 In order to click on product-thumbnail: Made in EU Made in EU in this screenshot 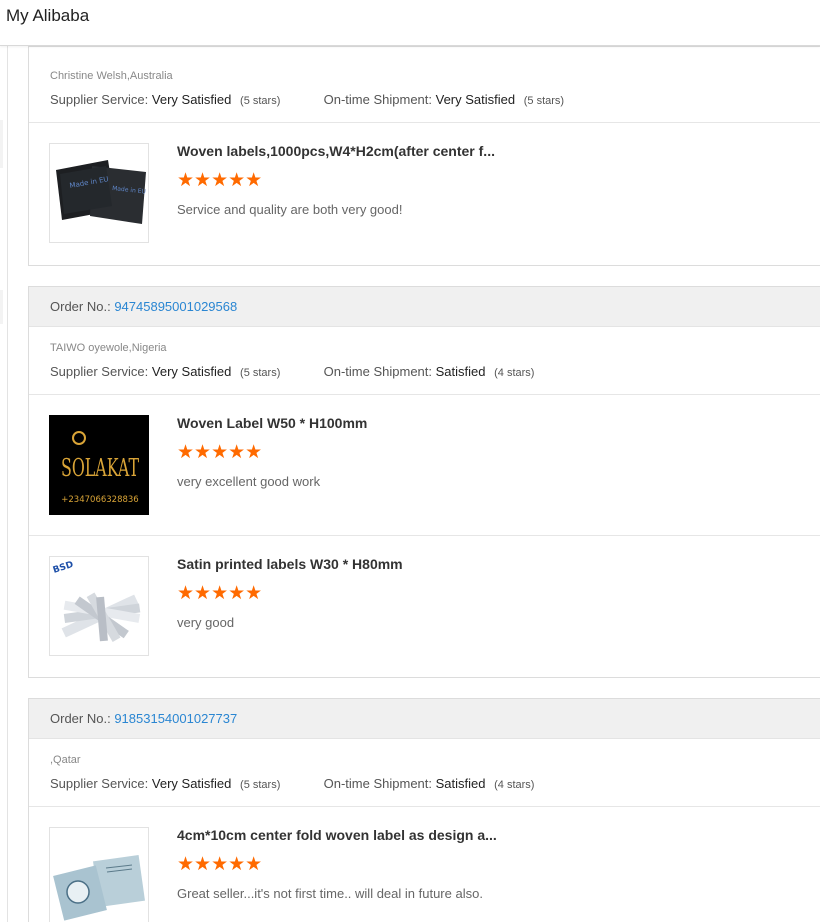, I will do `click(99, 193)`.